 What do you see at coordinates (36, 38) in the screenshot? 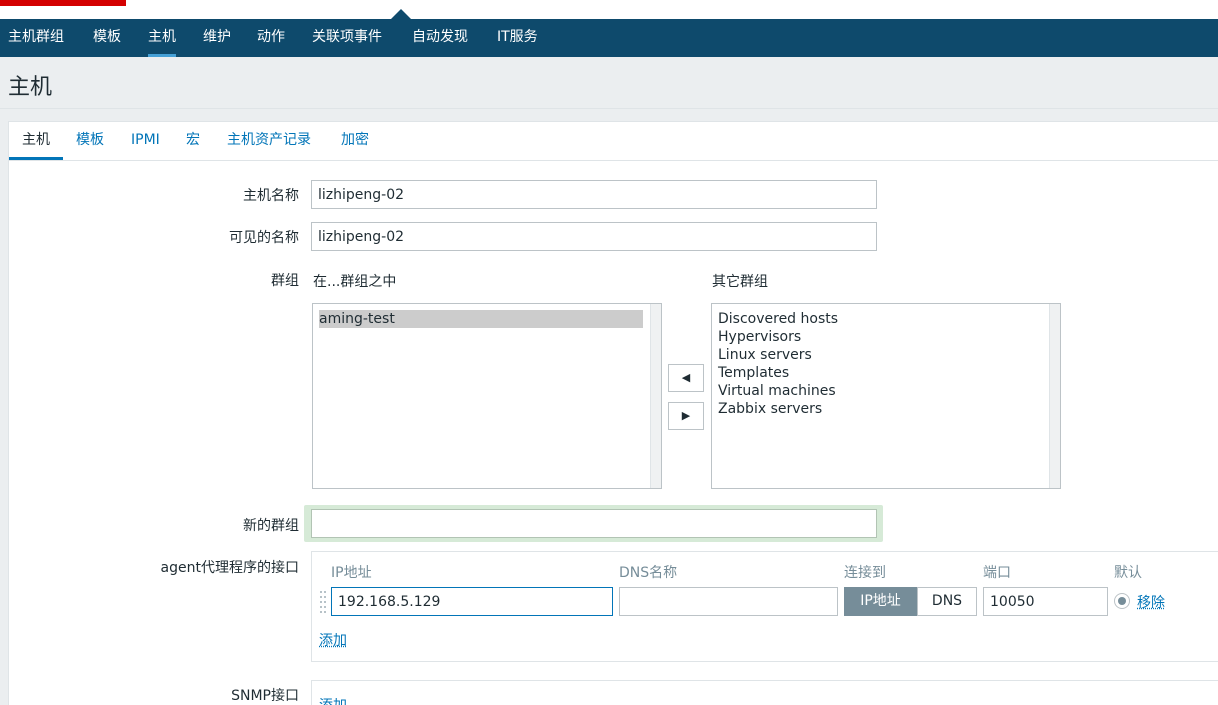
I see `nav-item-host-groups: 主机群组` at bounding box center [36, 38].